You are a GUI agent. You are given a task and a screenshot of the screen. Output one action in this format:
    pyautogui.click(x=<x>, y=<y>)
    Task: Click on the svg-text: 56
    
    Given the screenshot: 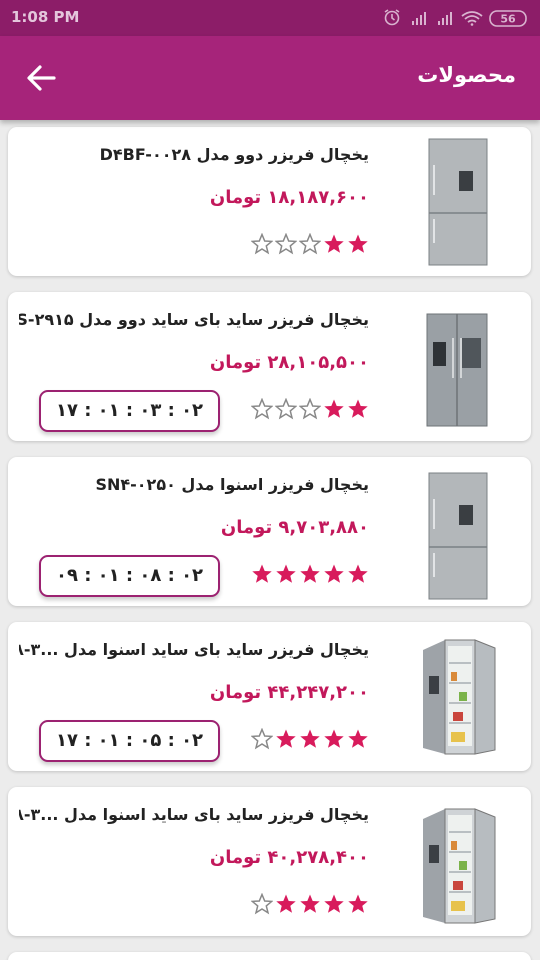 What is the action you would take?
    pyautogui.click(x=508, y=19)
    